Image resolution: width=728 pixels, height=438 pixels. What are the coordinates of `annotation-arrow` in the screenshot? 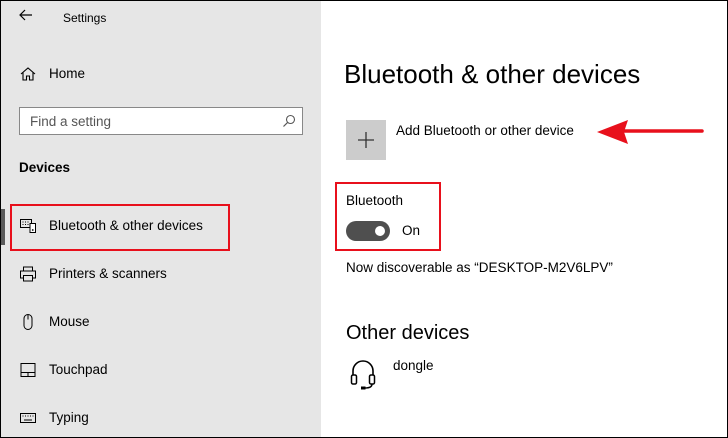 It's located at (650, 132).